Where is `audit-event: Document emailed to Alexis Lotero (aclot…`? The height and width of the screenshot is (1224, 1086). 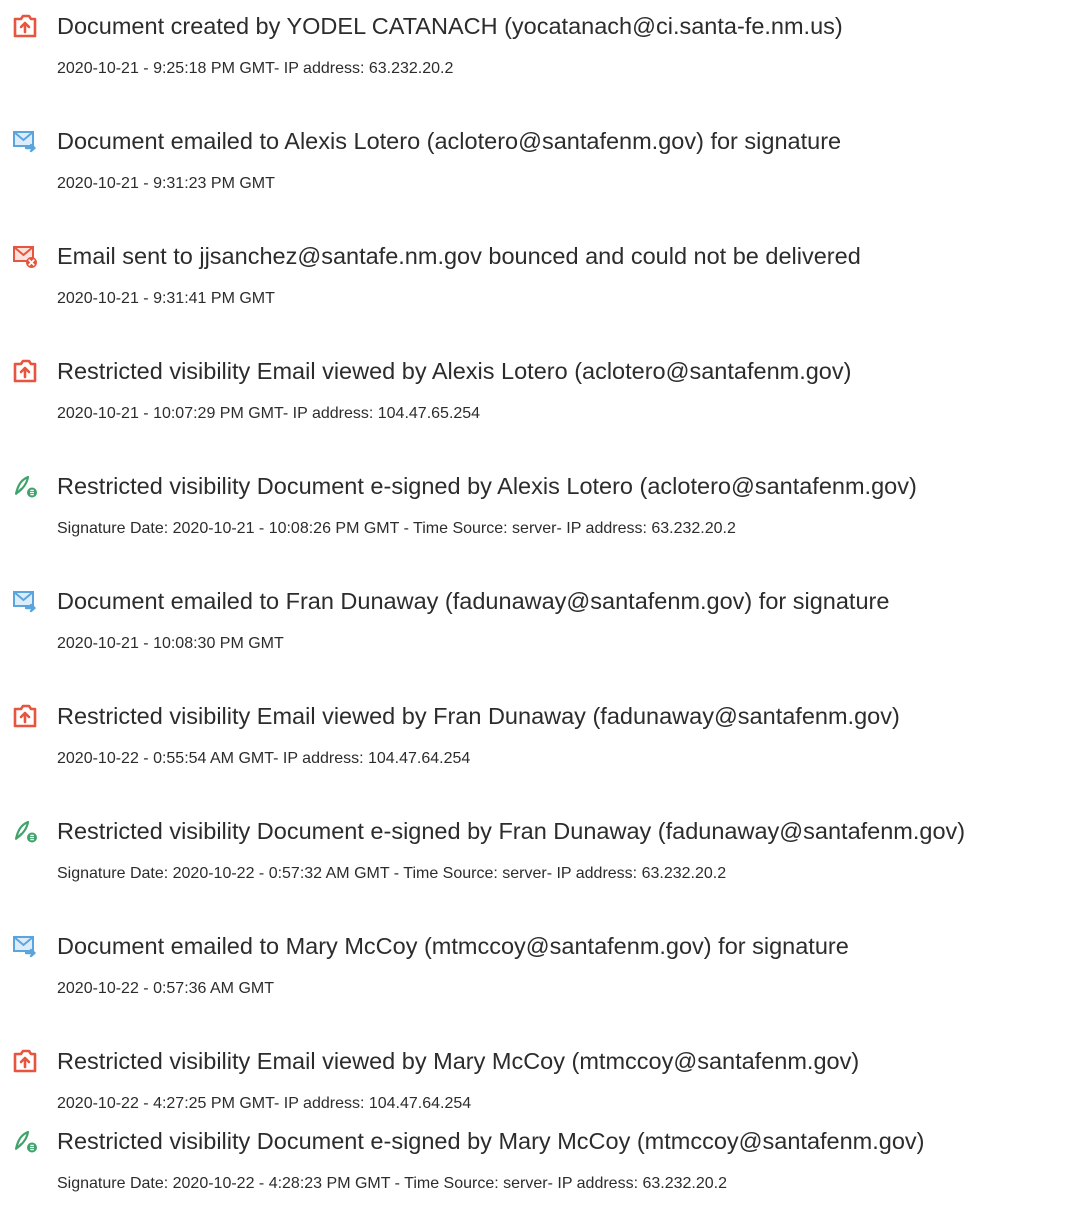
audit-event: Document emailed to Alexis Lotero (aclot… is located at coordinates (543, 172).